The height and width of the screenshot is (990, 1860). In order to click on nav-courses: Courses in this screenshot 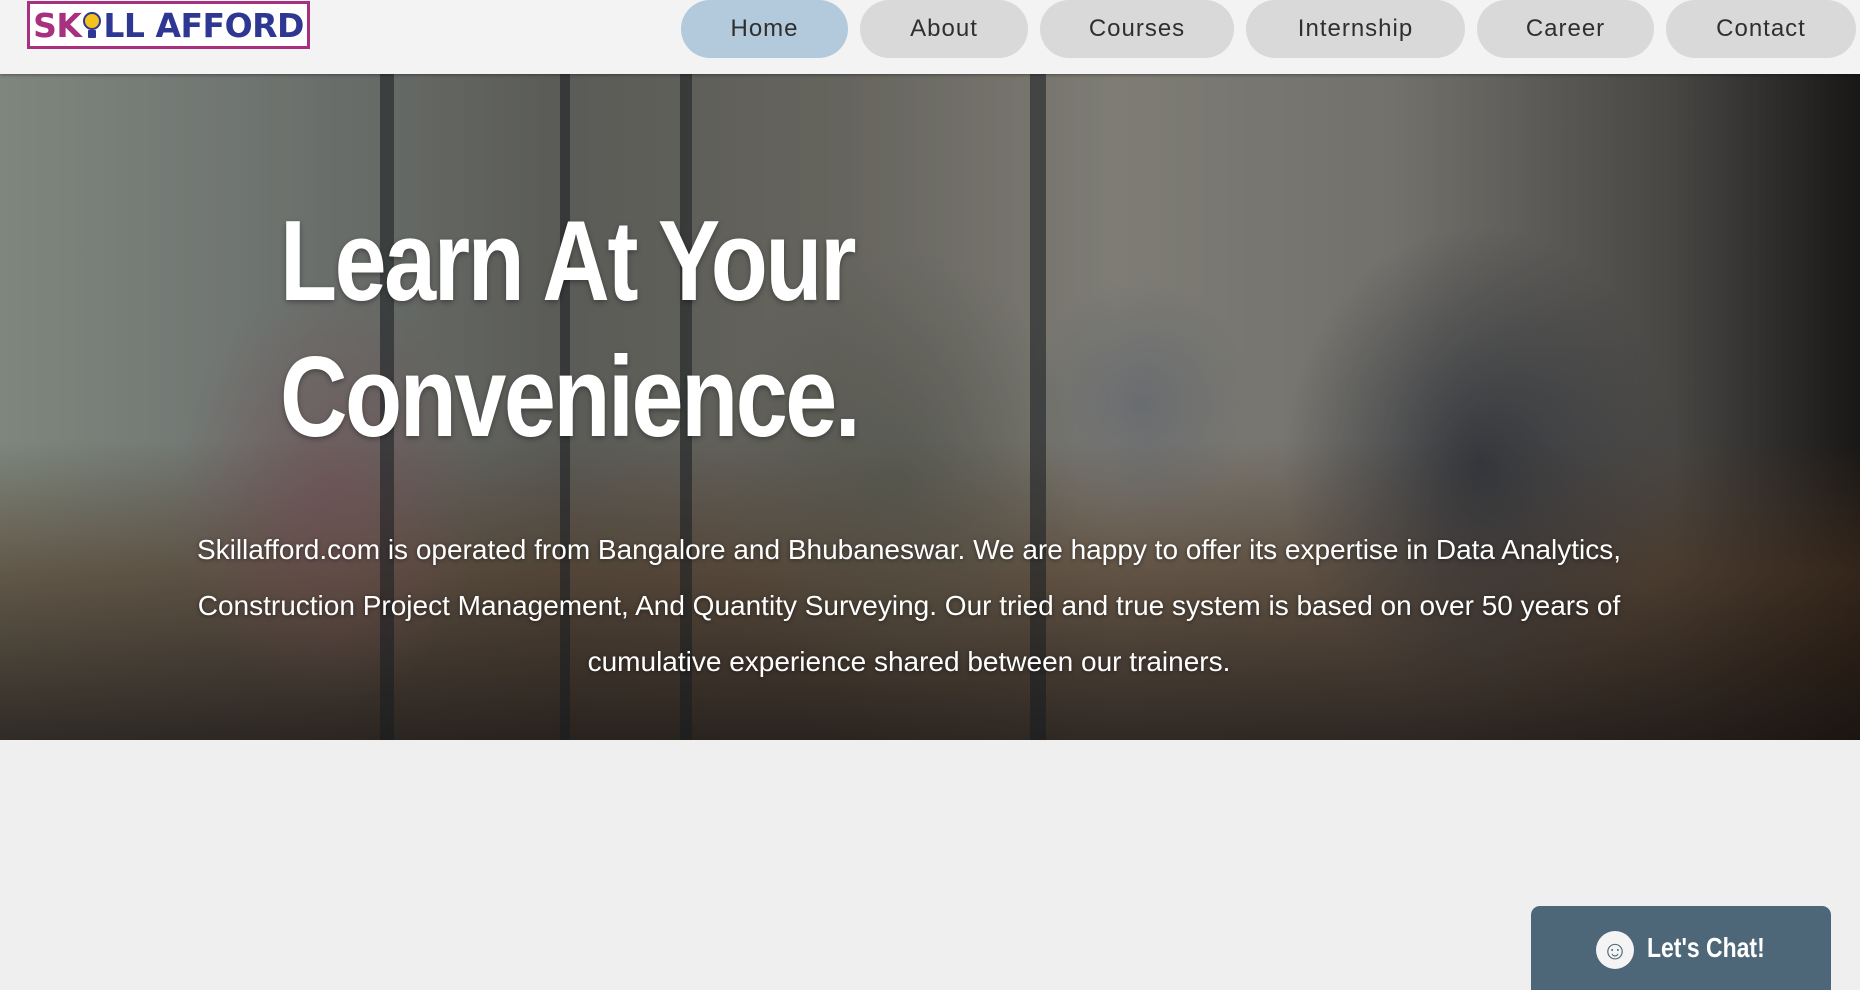, I will do `click(1137, 29)`.